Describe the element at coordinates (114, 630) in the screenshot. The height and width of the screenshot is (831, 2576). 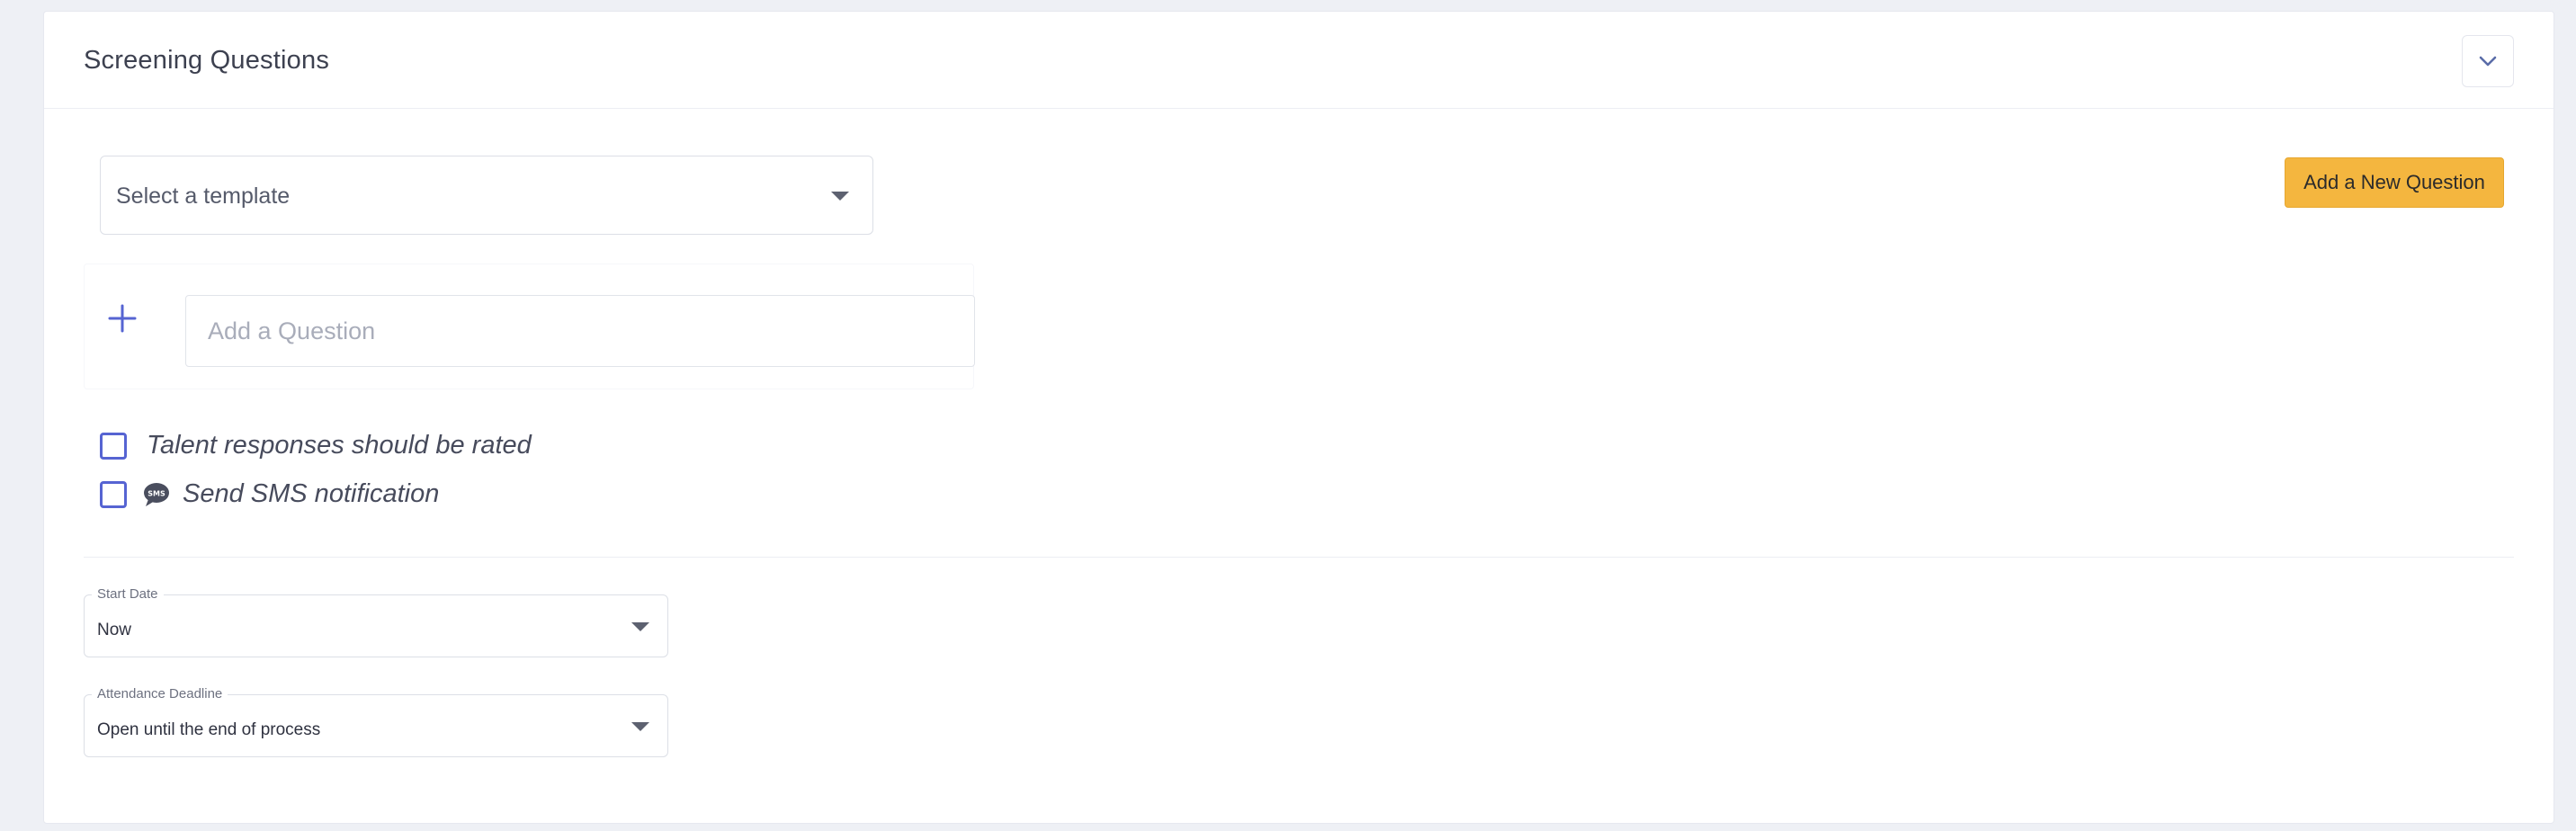
I see `start-date-value: Now` at that location.